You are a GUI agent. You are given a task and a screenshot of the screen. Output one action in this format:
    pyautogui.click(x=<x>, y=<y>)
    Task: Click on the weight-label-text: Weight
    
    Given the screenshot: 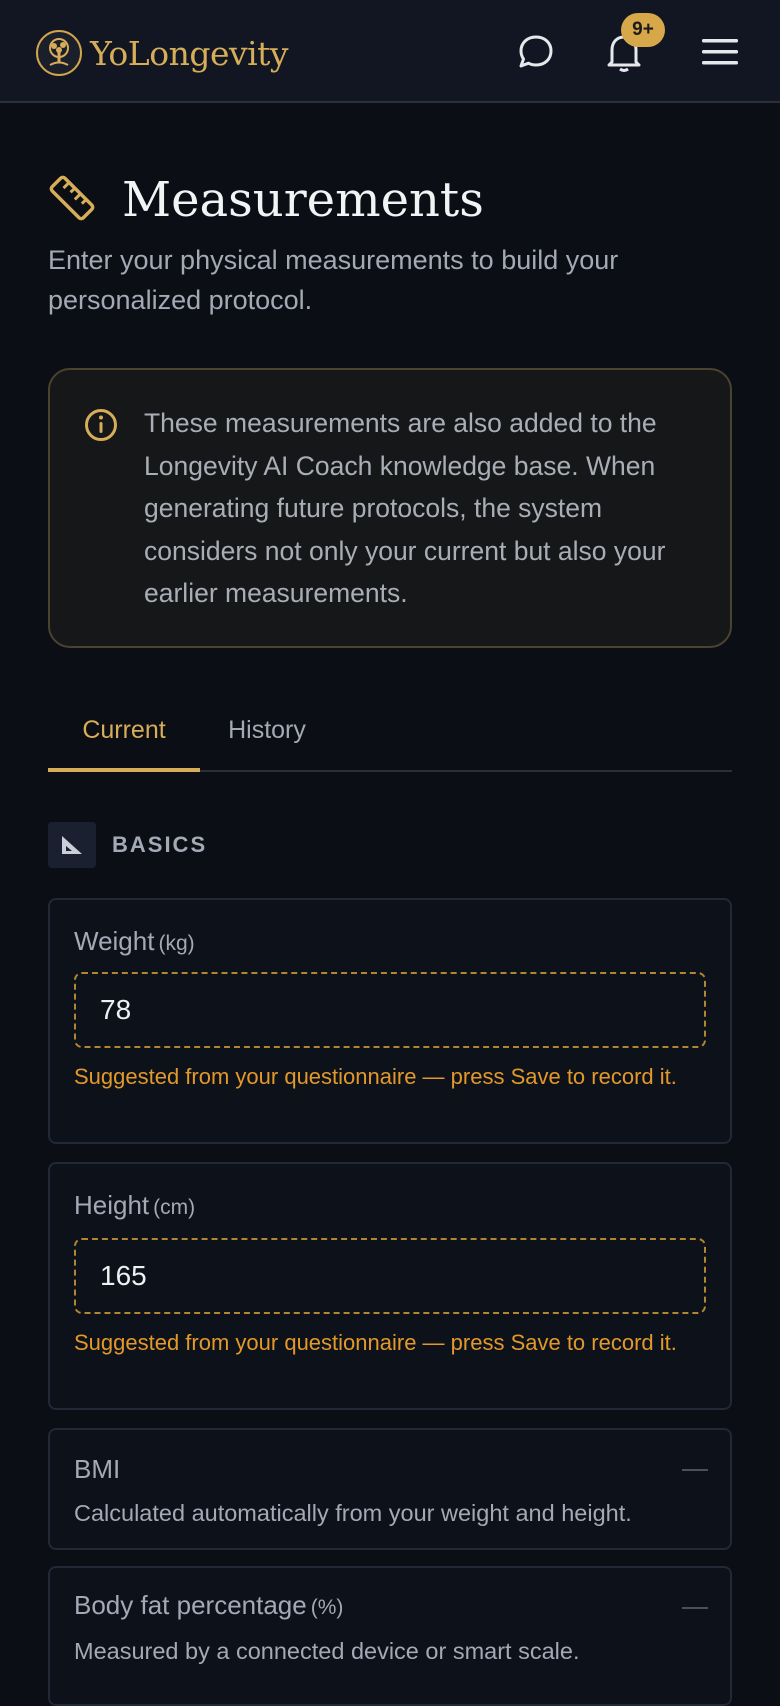 What is the action you would take?
    pyautogui.click(x=114, y=941)
    